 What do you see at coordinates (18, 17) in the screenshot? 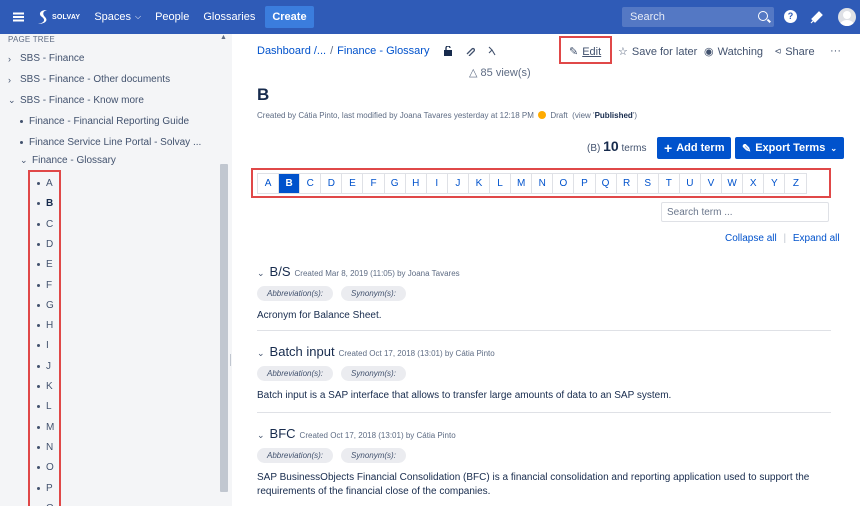
I see `menu-icon` at bounding box center [18, 17].